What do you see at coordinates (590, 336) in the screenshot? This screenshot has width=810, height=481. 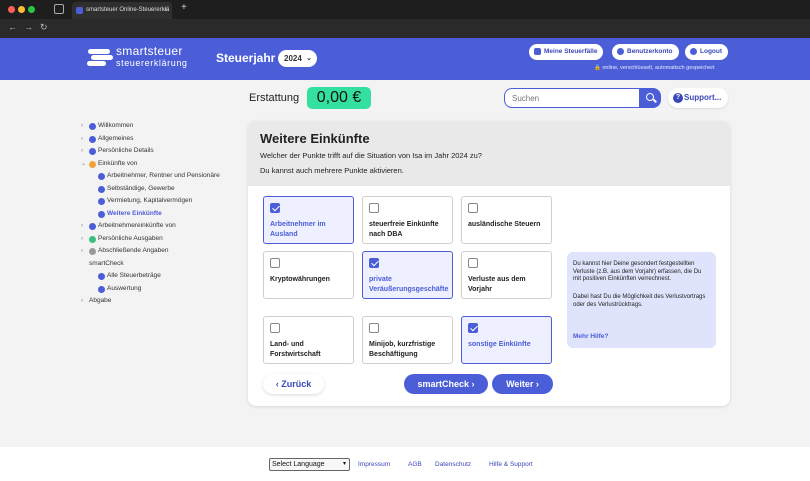 I see `more-help-link: Mehr Hilfe?` at bounding box center [590, 336].